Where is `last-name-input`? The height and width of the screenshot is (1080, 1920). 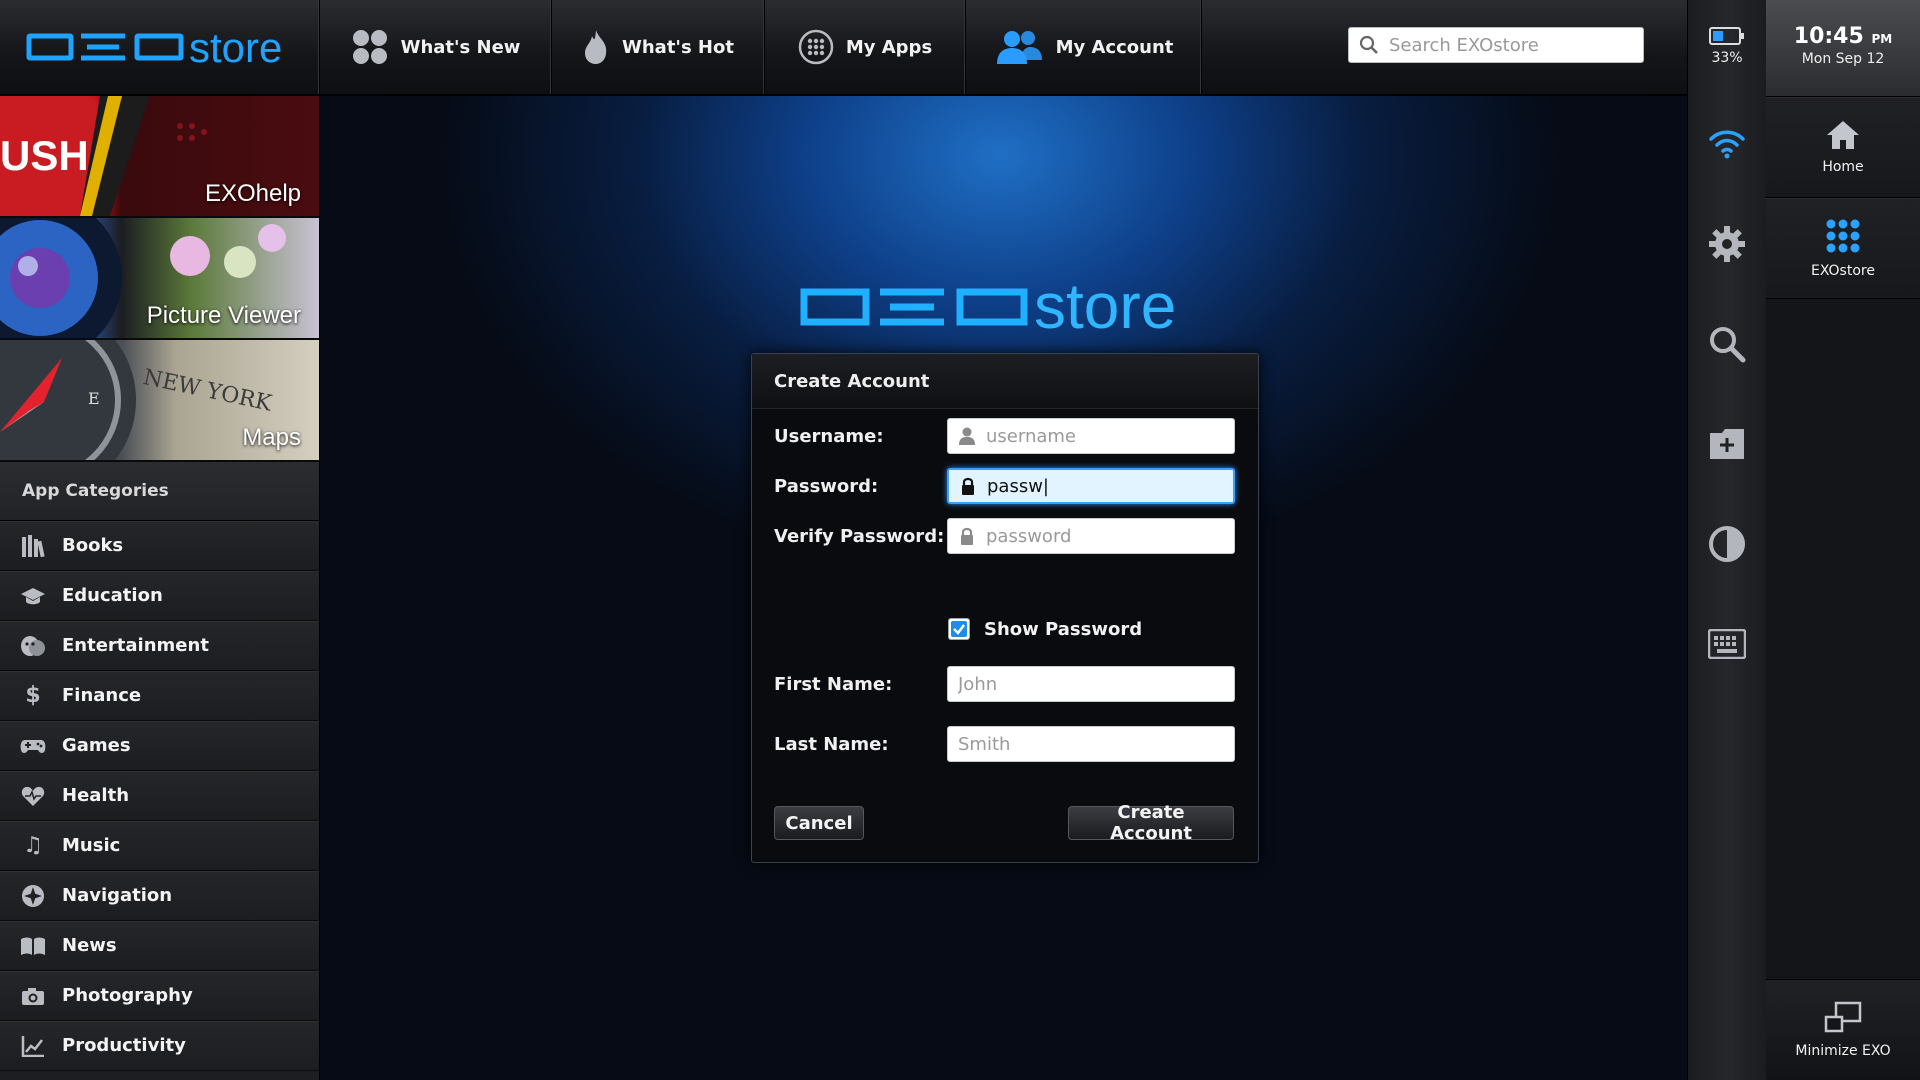
last-name-input is located at coordinates (1078, 744).